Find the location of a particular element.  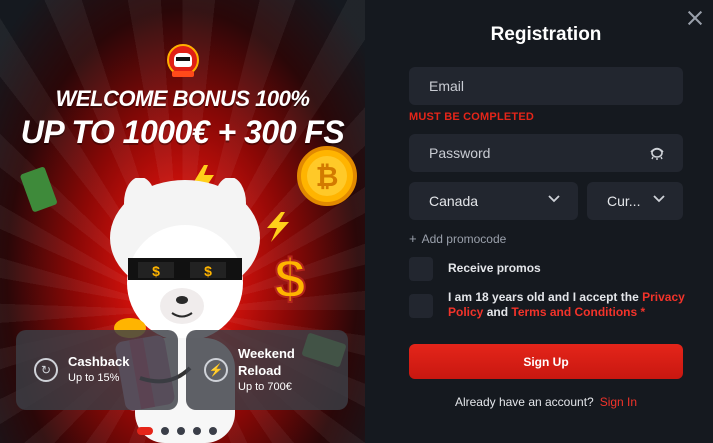

add-promocode-label: Add promocode is located at coordinates (464, 239).